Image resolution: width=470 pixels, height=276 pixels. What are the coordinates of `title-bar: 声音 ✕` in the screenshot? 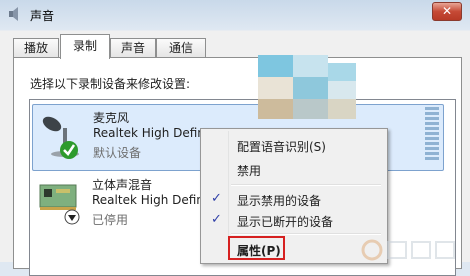 It's located at (235, 16).